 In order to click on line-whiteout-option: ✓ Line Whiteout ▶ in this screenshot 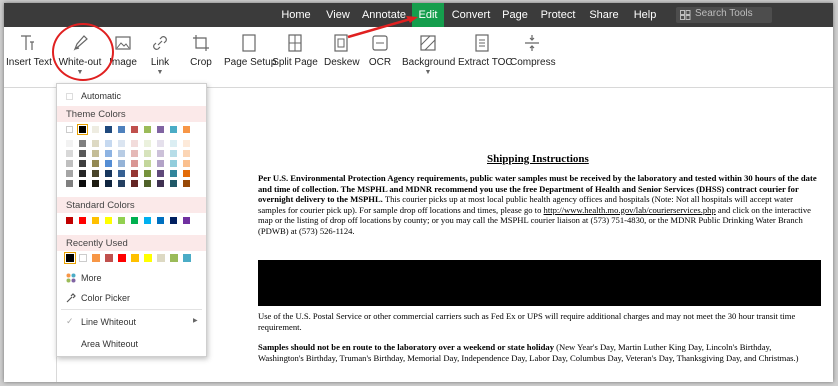, I will do `click(131, 322)`.